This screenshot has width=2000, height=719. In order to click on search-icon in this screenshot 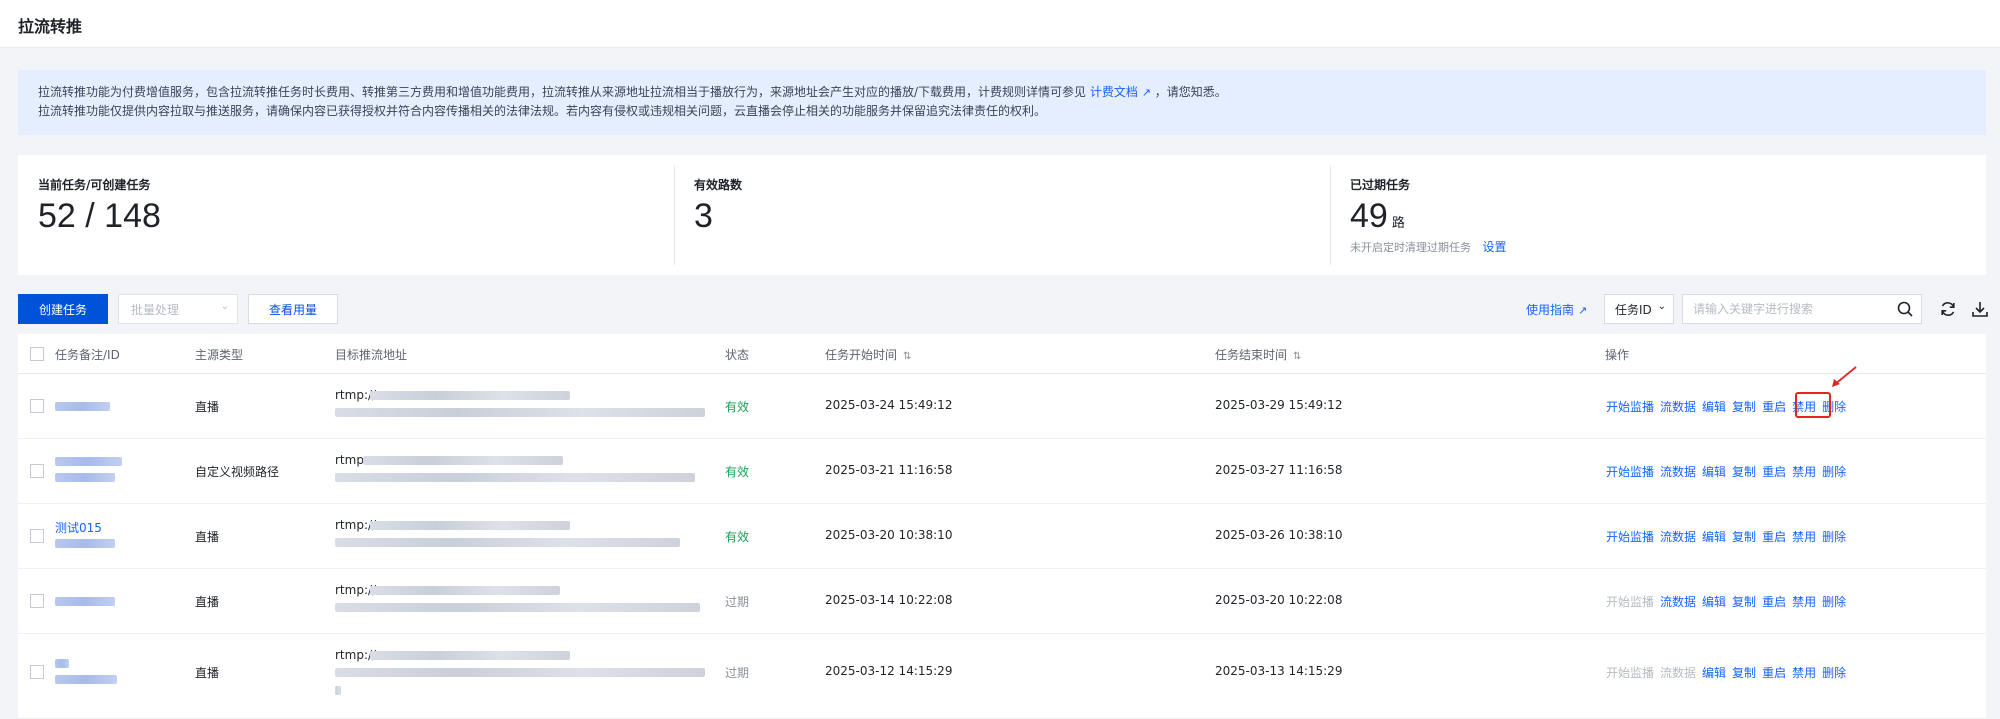, I will do `click(1905, 309)`.